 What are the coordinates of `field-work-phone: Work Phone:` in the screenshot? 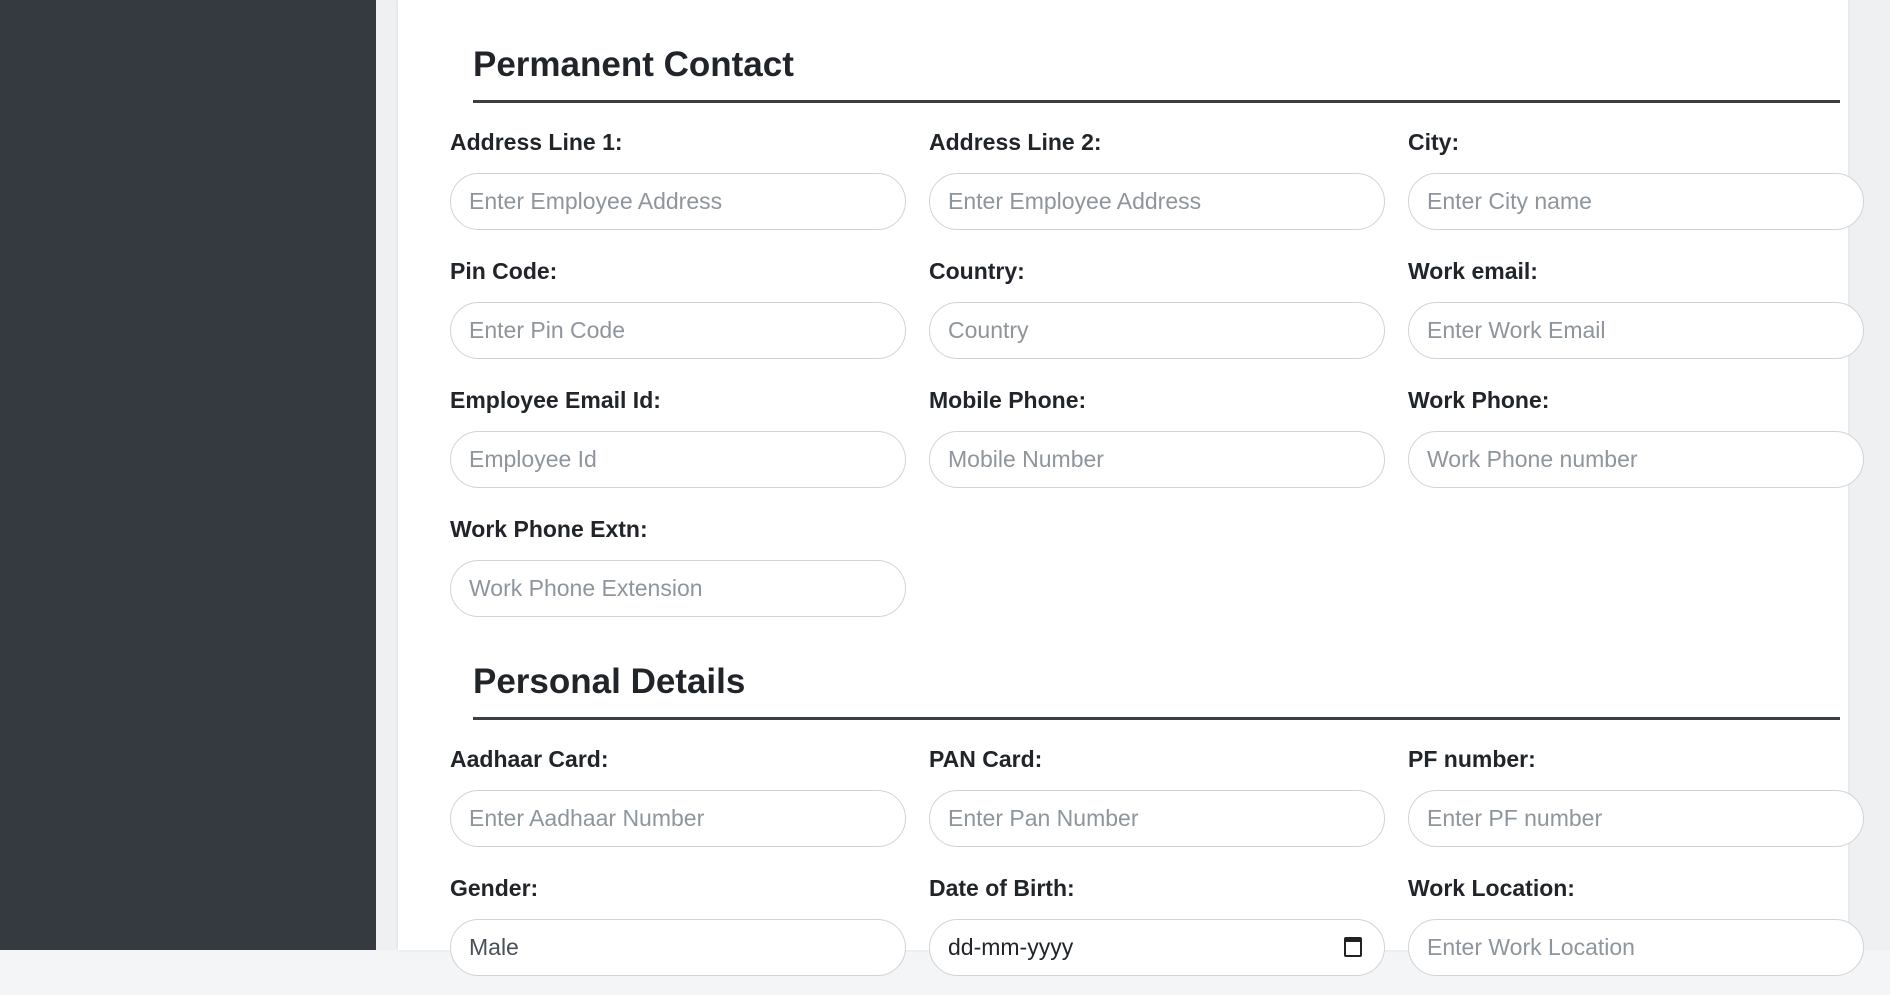 It's located at (1636, 442).